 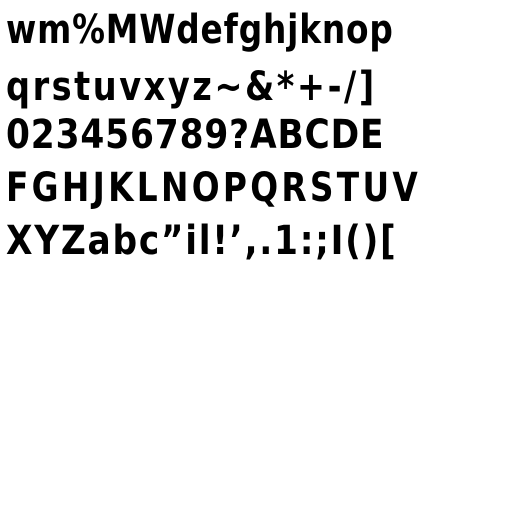 What do you see at coordinates (214, 188) in the screenshot?
I see `glyph-row-4: FGHJKLNOPQRSTUV` at bounding box center [214, 188].